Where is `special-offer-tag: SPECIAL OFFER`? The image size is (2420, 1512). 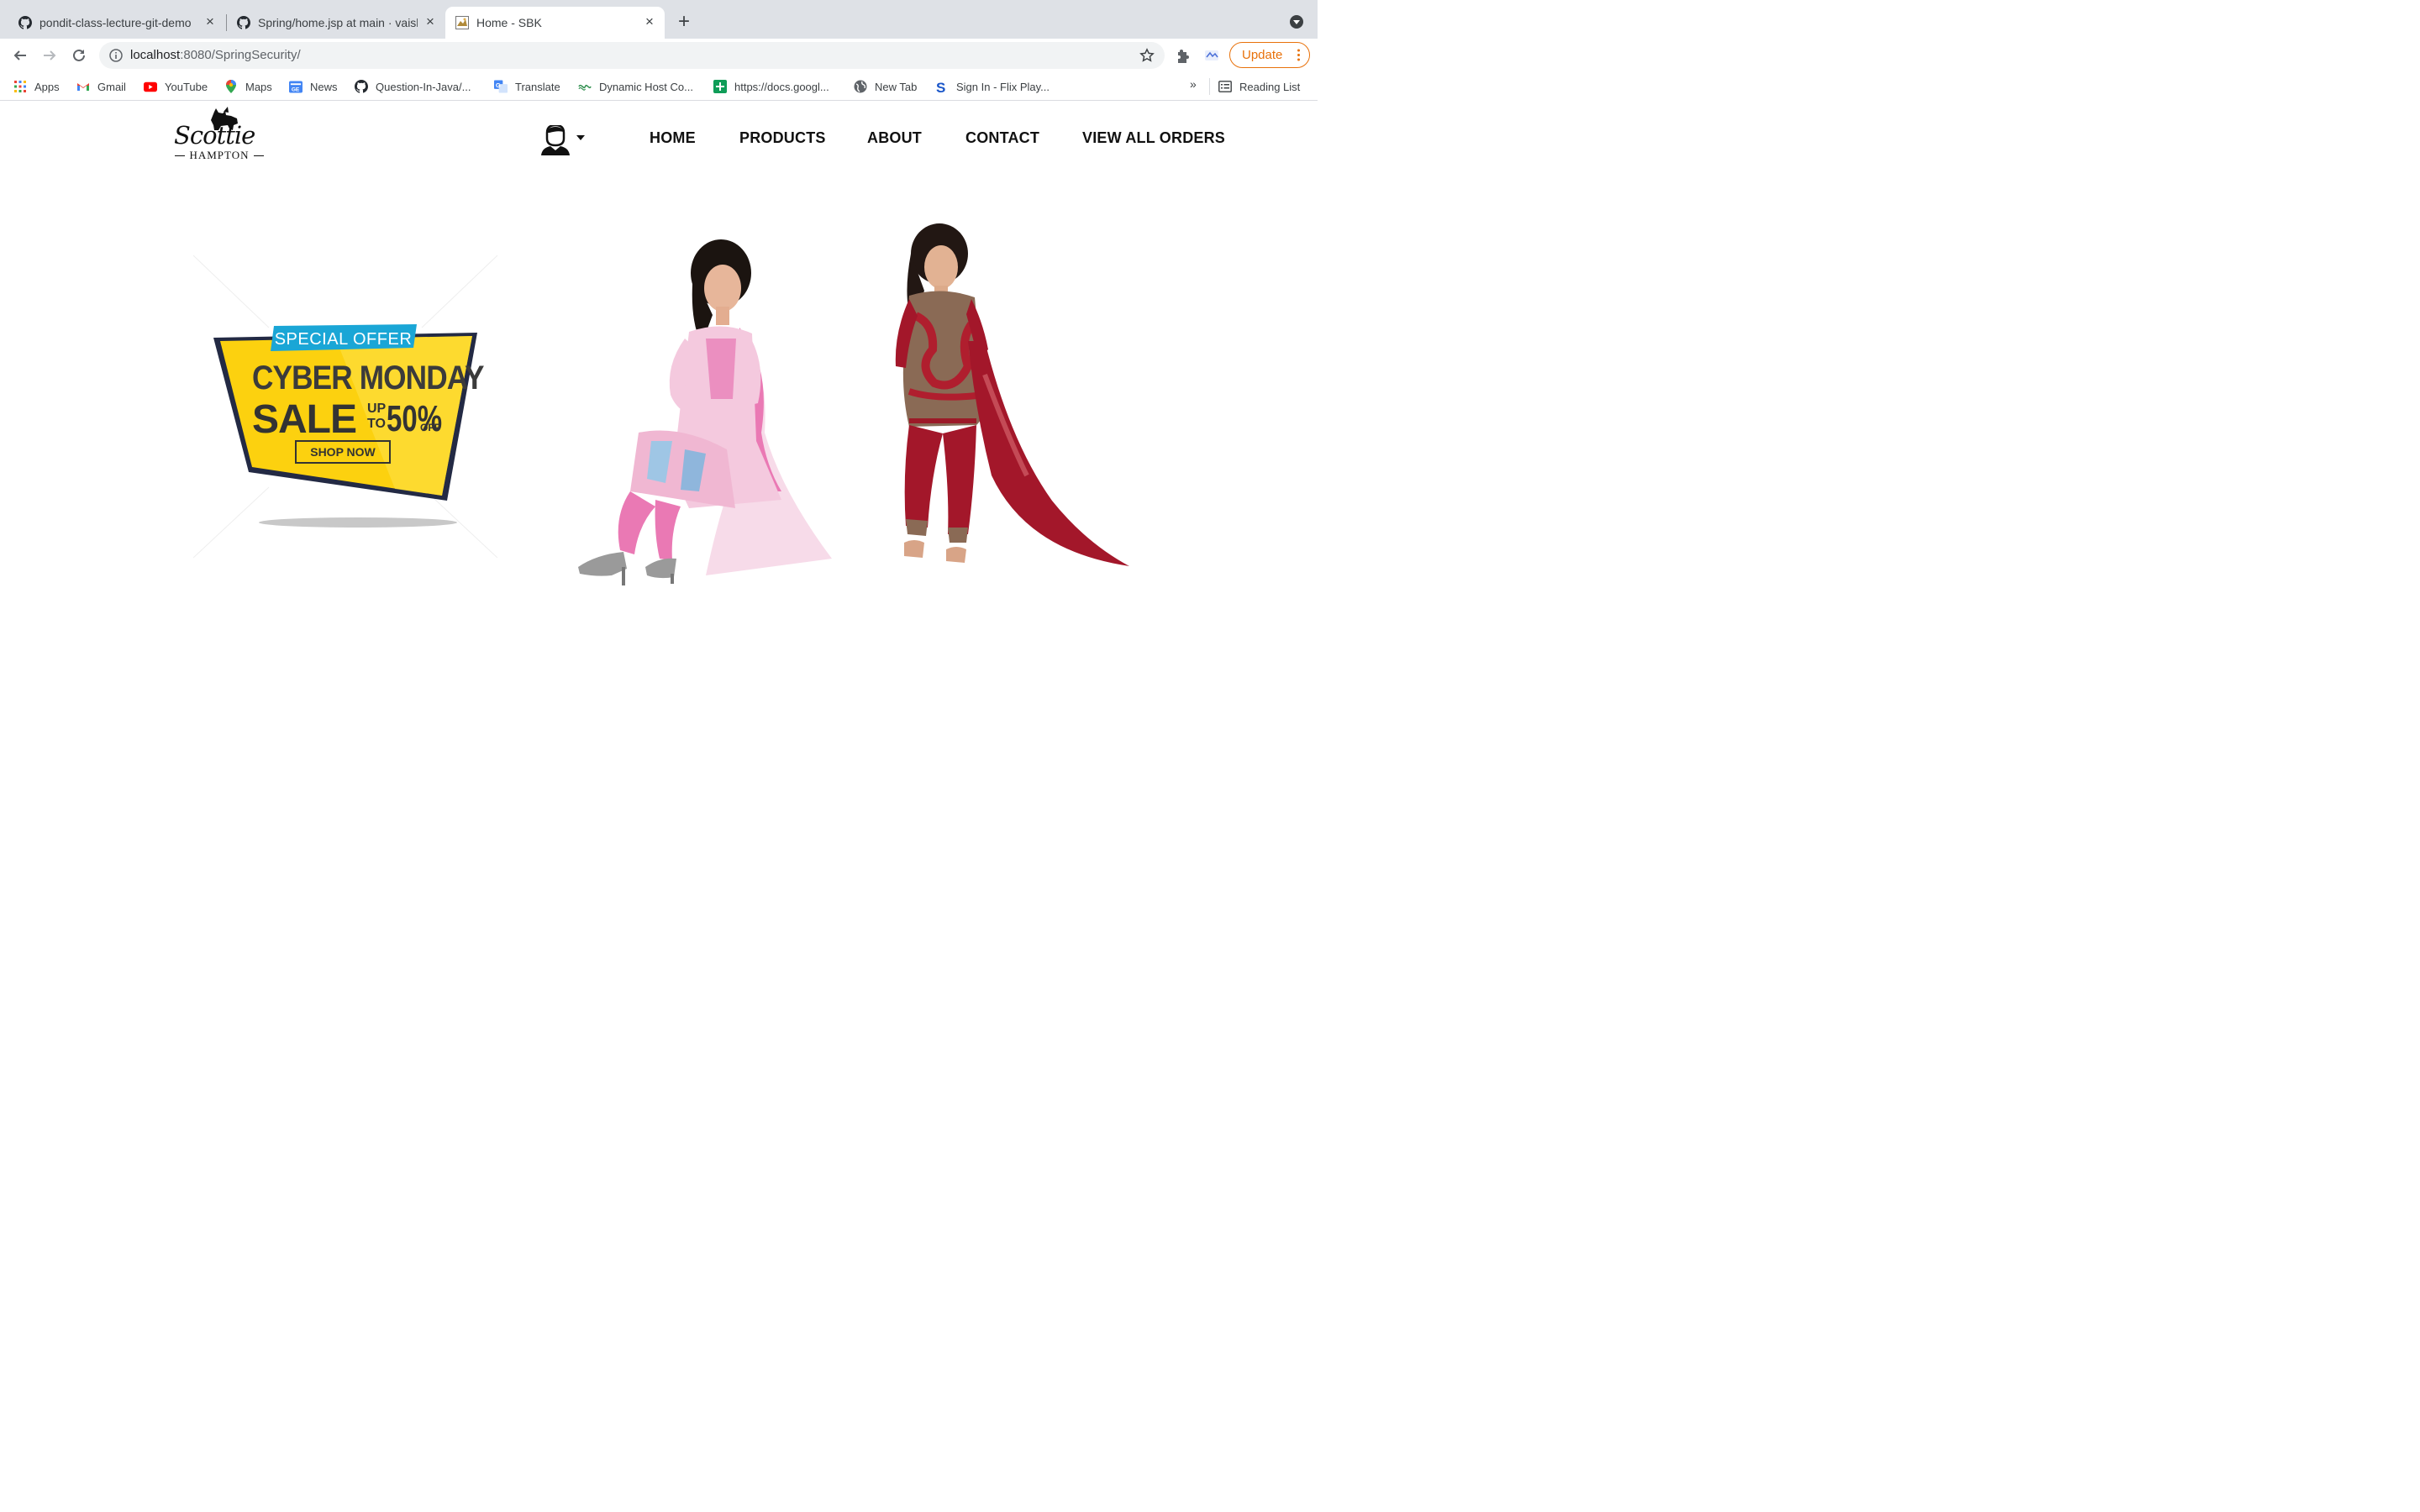
special-offer-tag: SPECIAL OFFER is located at coordinates (344, 339).